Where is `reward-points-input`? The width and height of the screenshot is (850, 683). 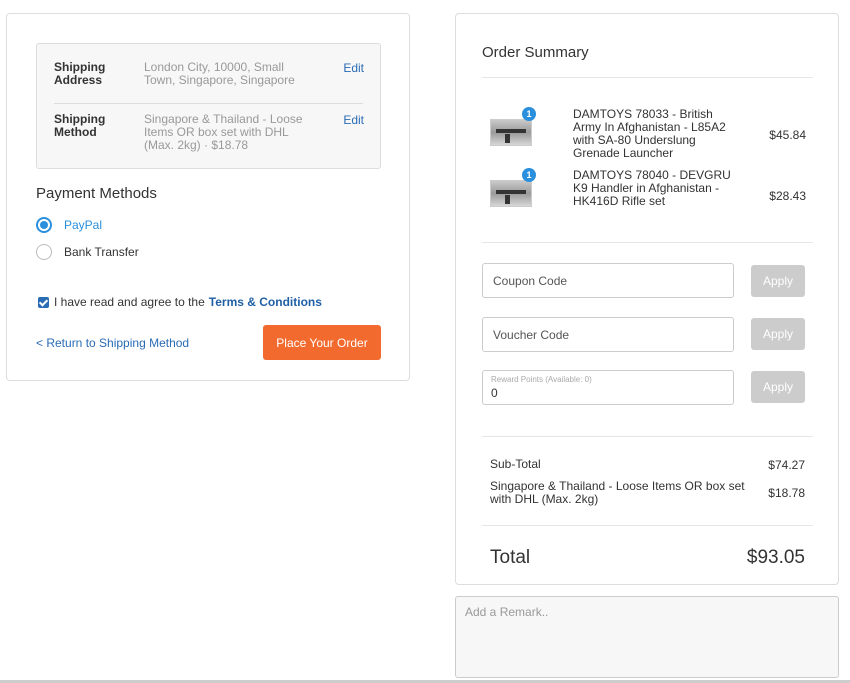
reward-points-input is located at coordinates (606, 393).